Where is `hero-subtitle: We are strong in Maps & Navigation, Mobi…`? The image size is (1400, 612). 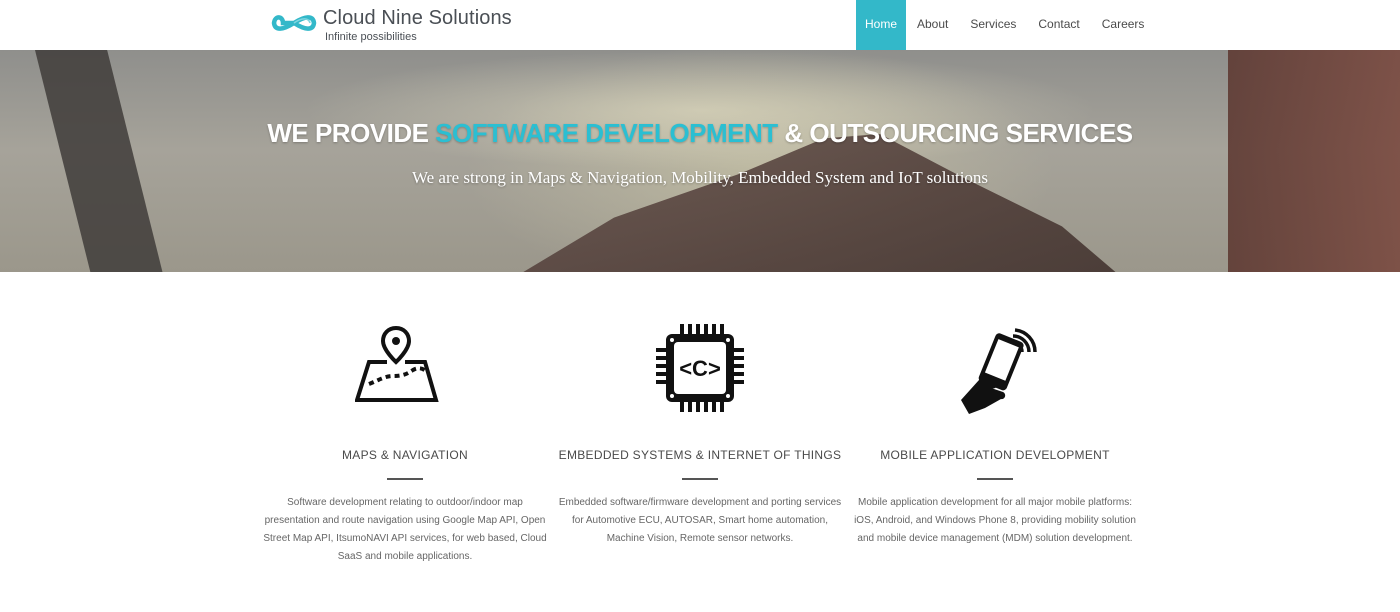
hero-subtitle: We are strong in Maps & Navigation, Mobi… is located at coordinates (700, 177).